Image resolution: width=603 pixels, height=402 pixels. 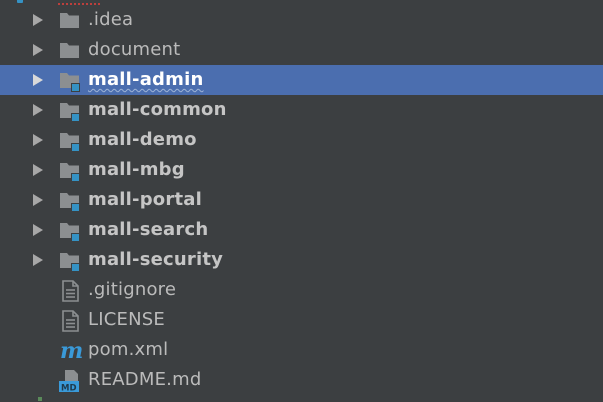 What do you see at coordinates (126, 319) in the screenshot?
I see `tree-item-label: LICENSE` at bounding box center [126, 319].